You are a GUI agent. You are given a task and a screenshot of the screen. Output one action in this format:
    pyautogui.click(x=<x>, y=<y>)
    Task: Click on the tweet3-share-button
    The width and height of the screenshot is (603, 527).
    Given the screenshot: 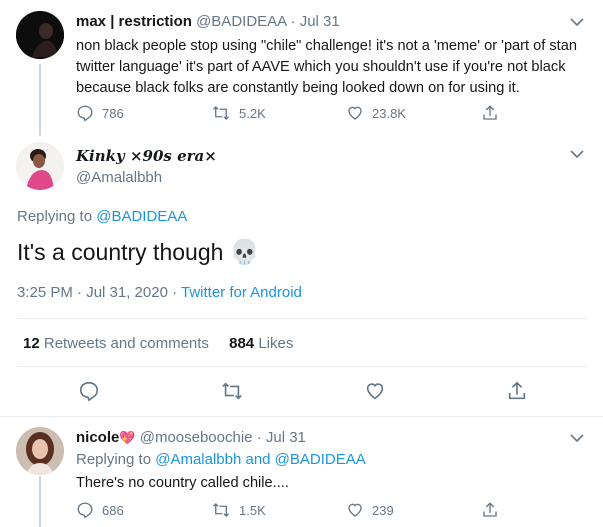 What is the action you would take?
    pyautogui.click(x=490, y=510)
    